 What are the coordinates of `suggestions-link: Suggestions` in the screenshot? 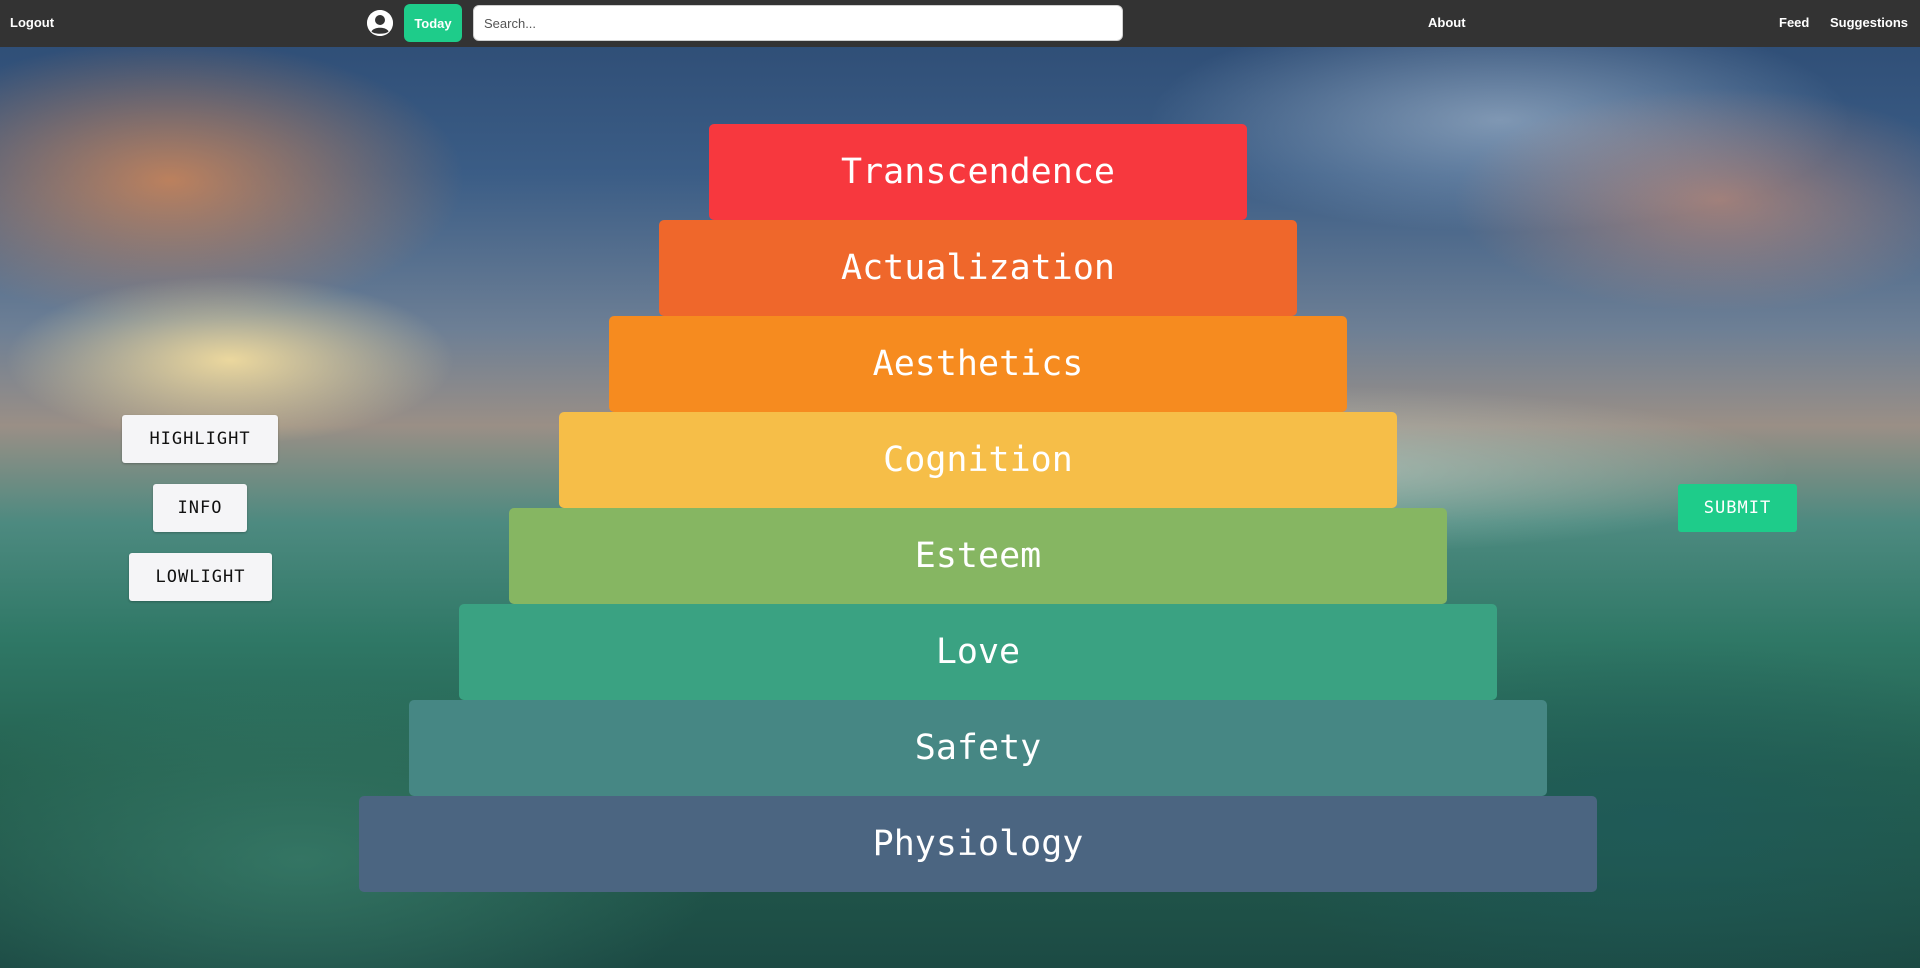 It's located at (1869, 22).